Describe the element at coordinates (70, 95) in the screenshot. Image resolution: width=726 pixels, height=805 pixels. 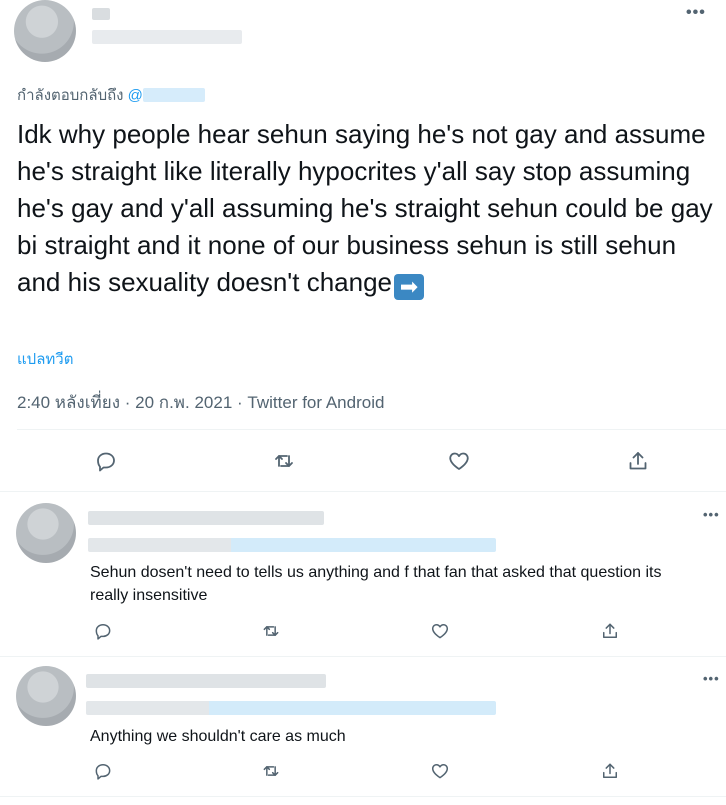
I see `replying-to-label: กำลังตอบกลับถึง` at that location.